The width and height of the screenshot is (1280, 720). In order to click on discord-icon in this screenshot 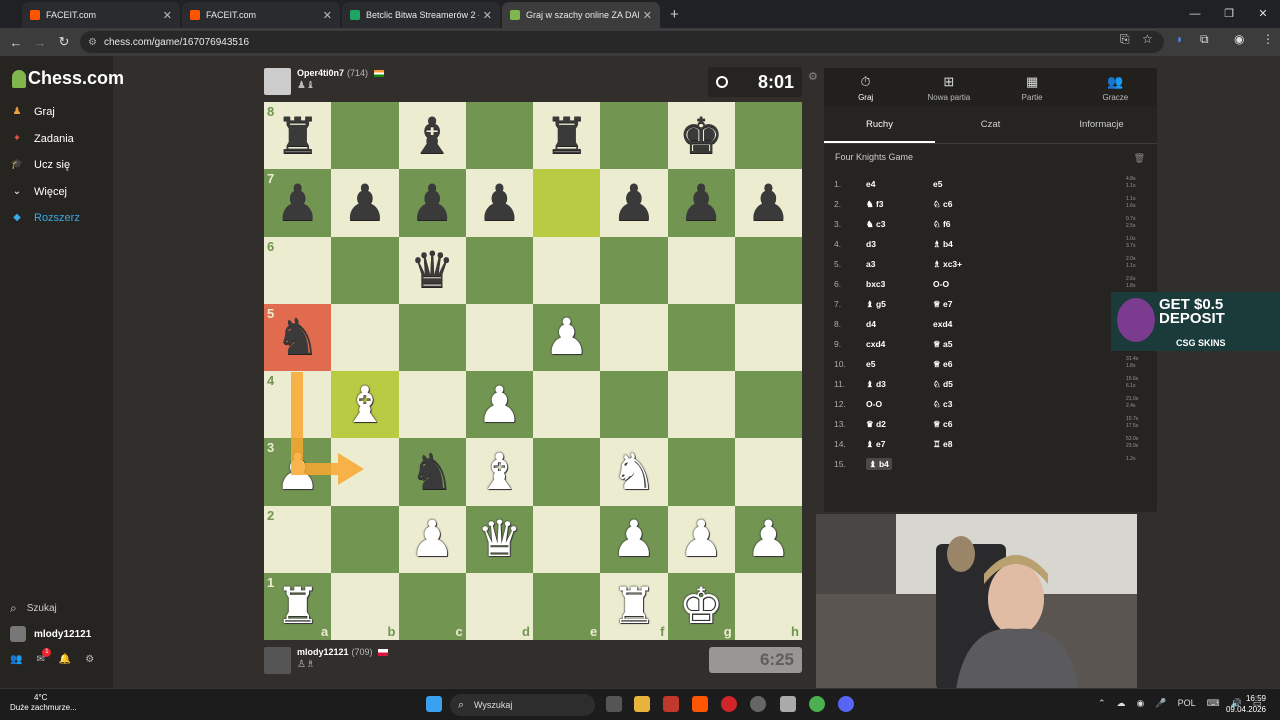, I will do `click(846, 704)`.